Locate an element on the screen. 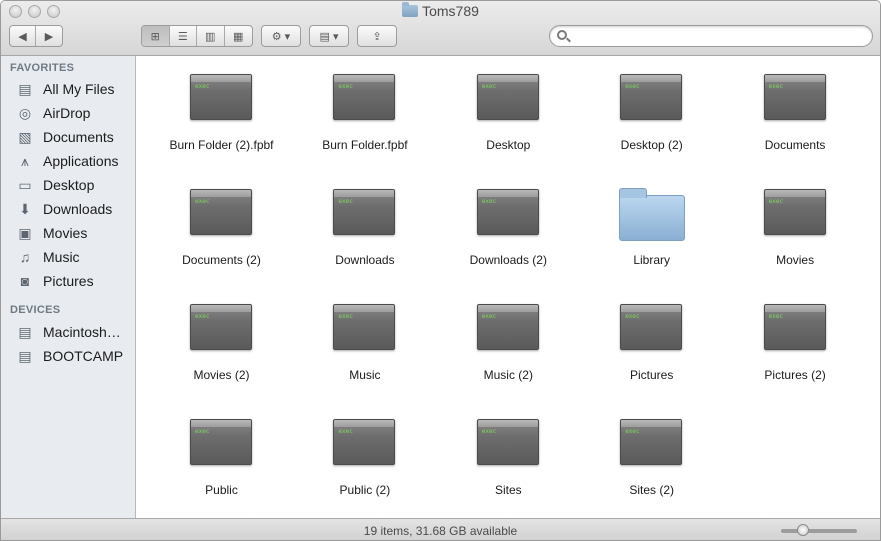  file-item: exec Pictures (2) is located at coordinates (795, 336).